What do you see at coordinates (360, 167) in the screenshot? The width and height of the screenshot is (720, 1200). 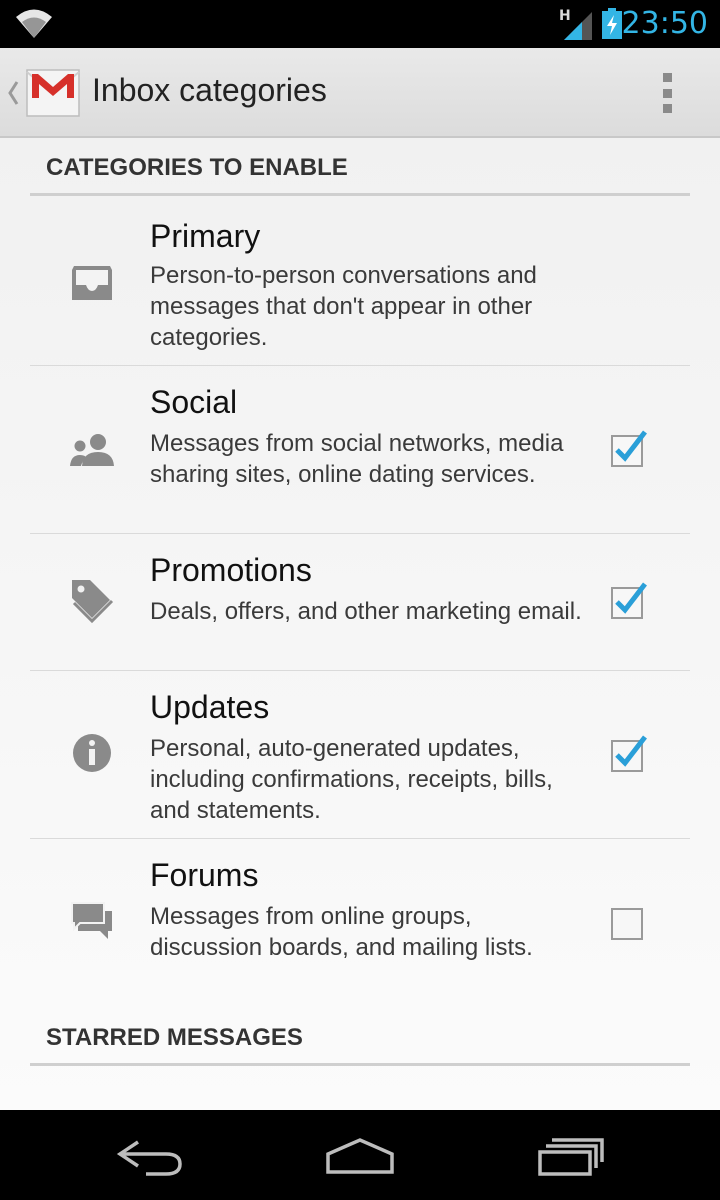 I see `section-header-categories: CATEGORIES TO ENABLE` at bounding box center [360, 167].